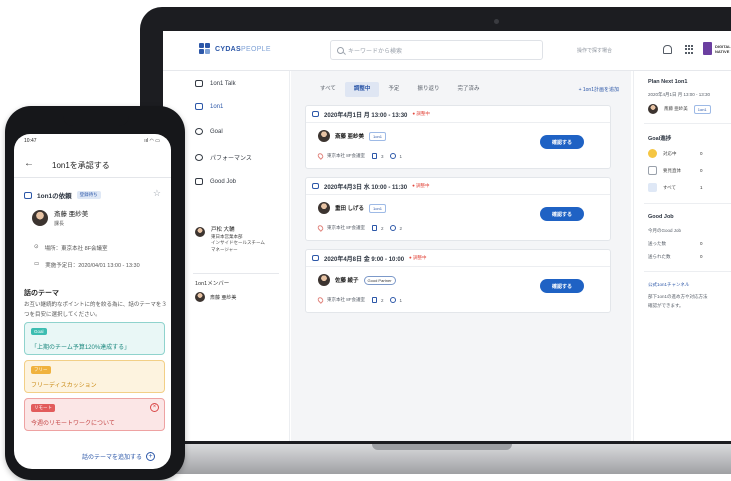 The height and width of the screenshot is (481, 731). I want to click on theme-tag: Goal, so click(39, 331).